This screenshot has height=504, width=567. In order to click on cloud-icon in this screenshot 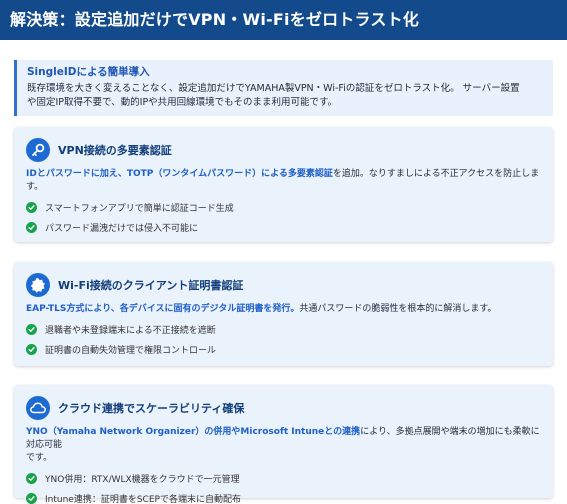, I will do `click(38, 408)`.